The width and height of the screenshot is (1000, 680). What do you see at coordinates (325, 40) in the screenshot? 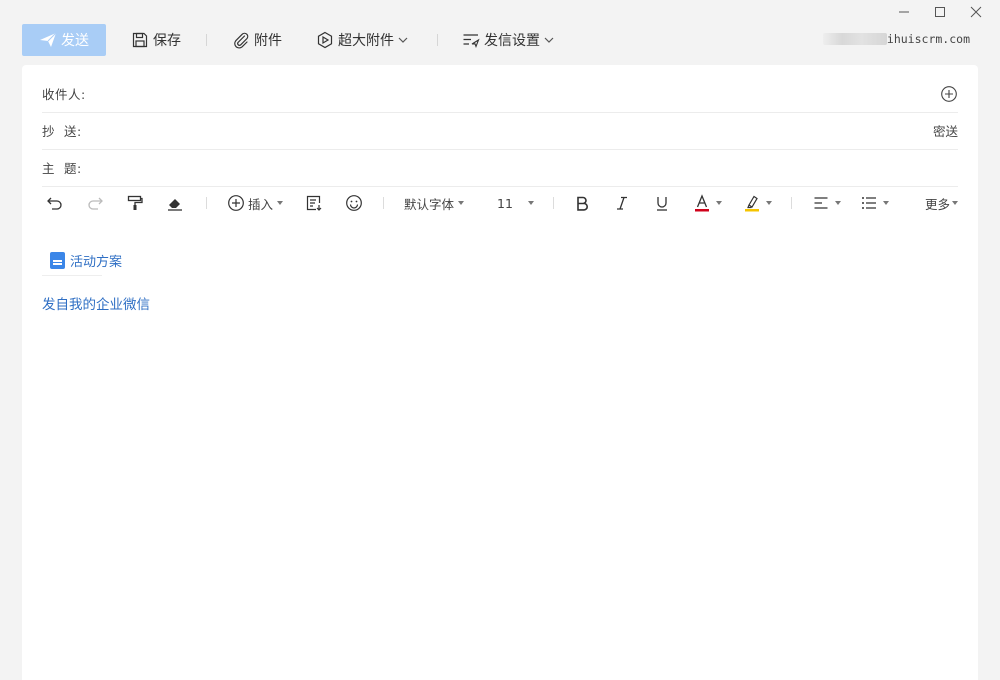
I see `big-attachment-icon` at bounding box center [325, 40].